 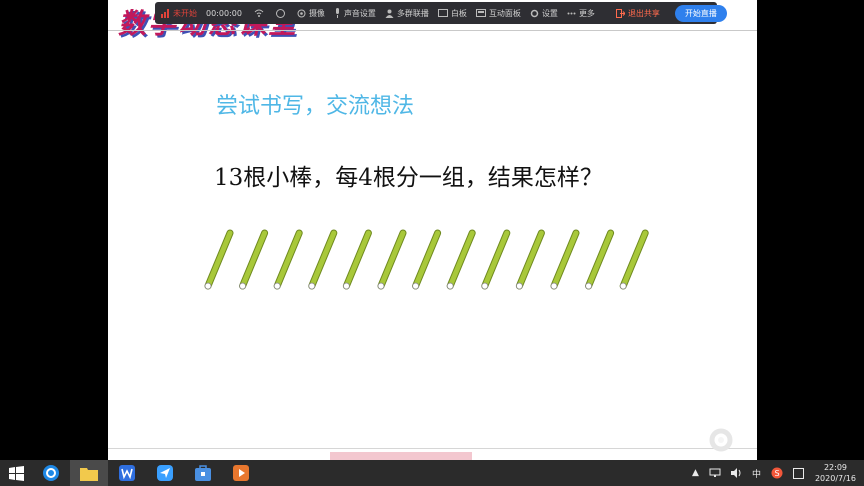 I want to click on wifi-icon, so click(x=259, y=13).